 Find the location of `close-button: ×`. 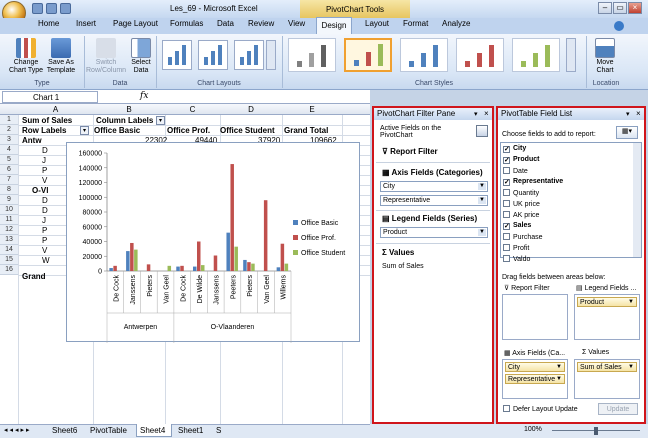

close-button: × is located at coordinates (635, 8).